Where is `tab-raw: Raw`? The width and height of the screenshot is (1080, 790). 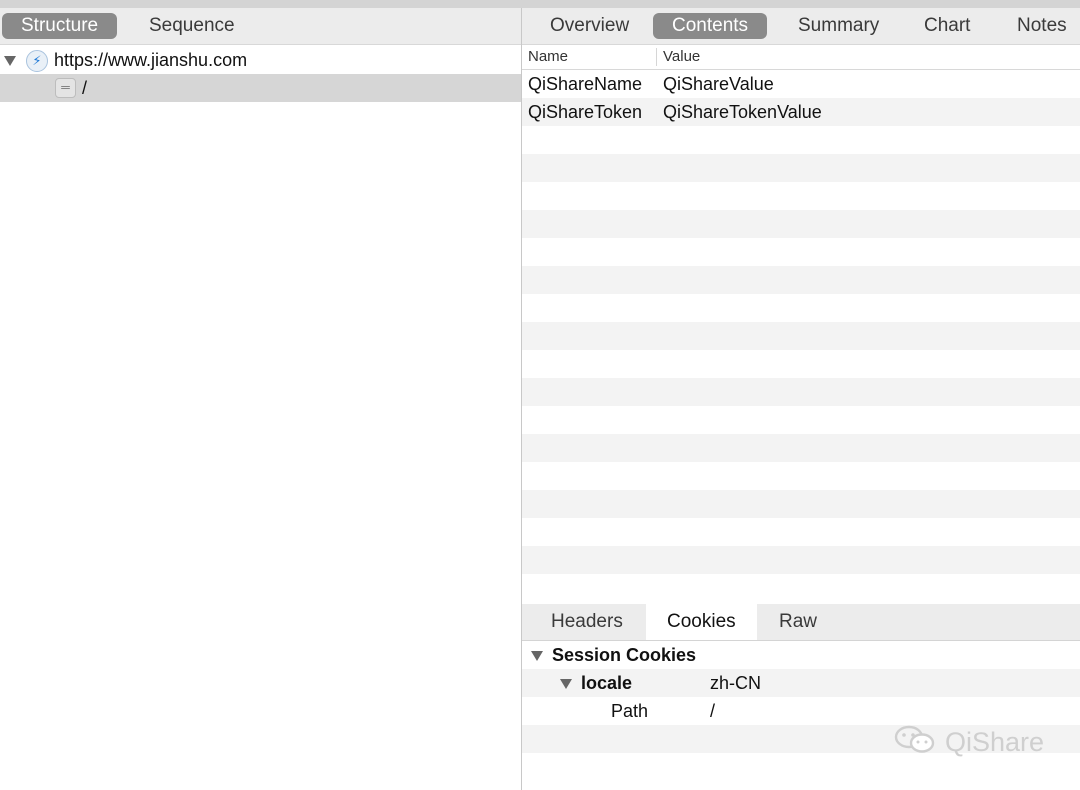 tab-raw: Raw is located at coordinates (798, 622).